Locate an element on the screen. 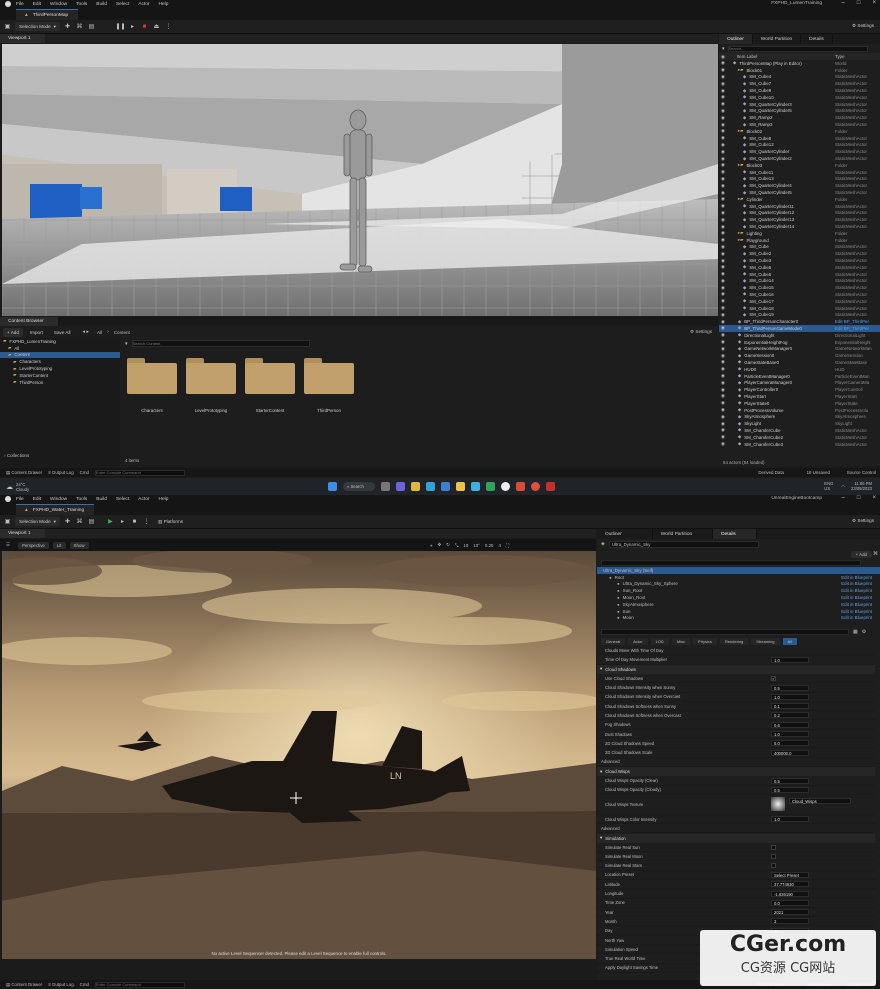  tab-outliner: Outliner is located at coordinates (736, 39).